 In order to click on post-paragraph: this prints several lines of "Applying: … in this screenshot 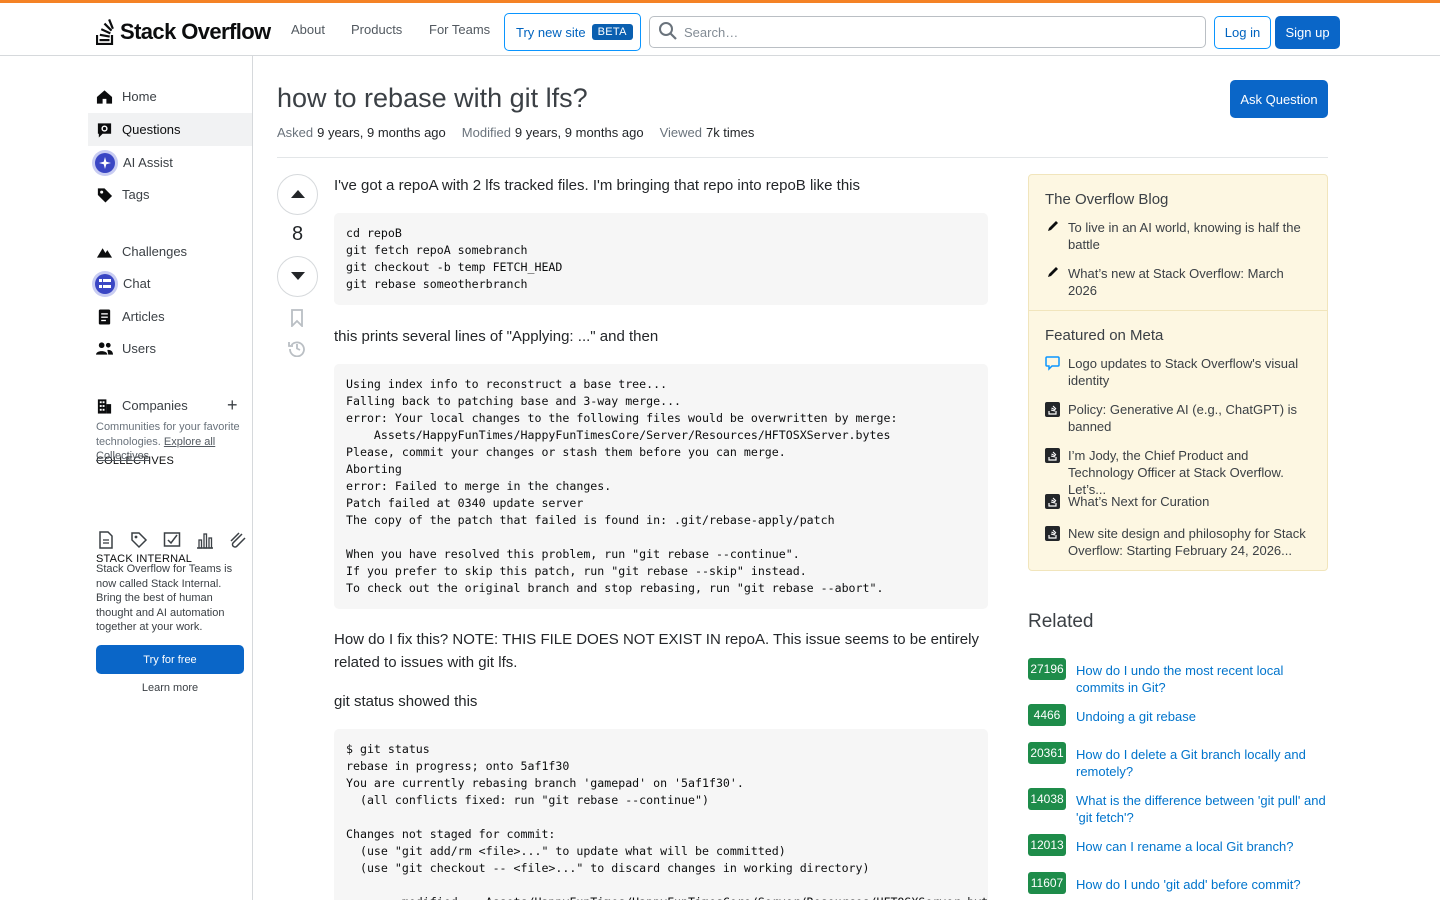, I will do `click(496, 336)`.